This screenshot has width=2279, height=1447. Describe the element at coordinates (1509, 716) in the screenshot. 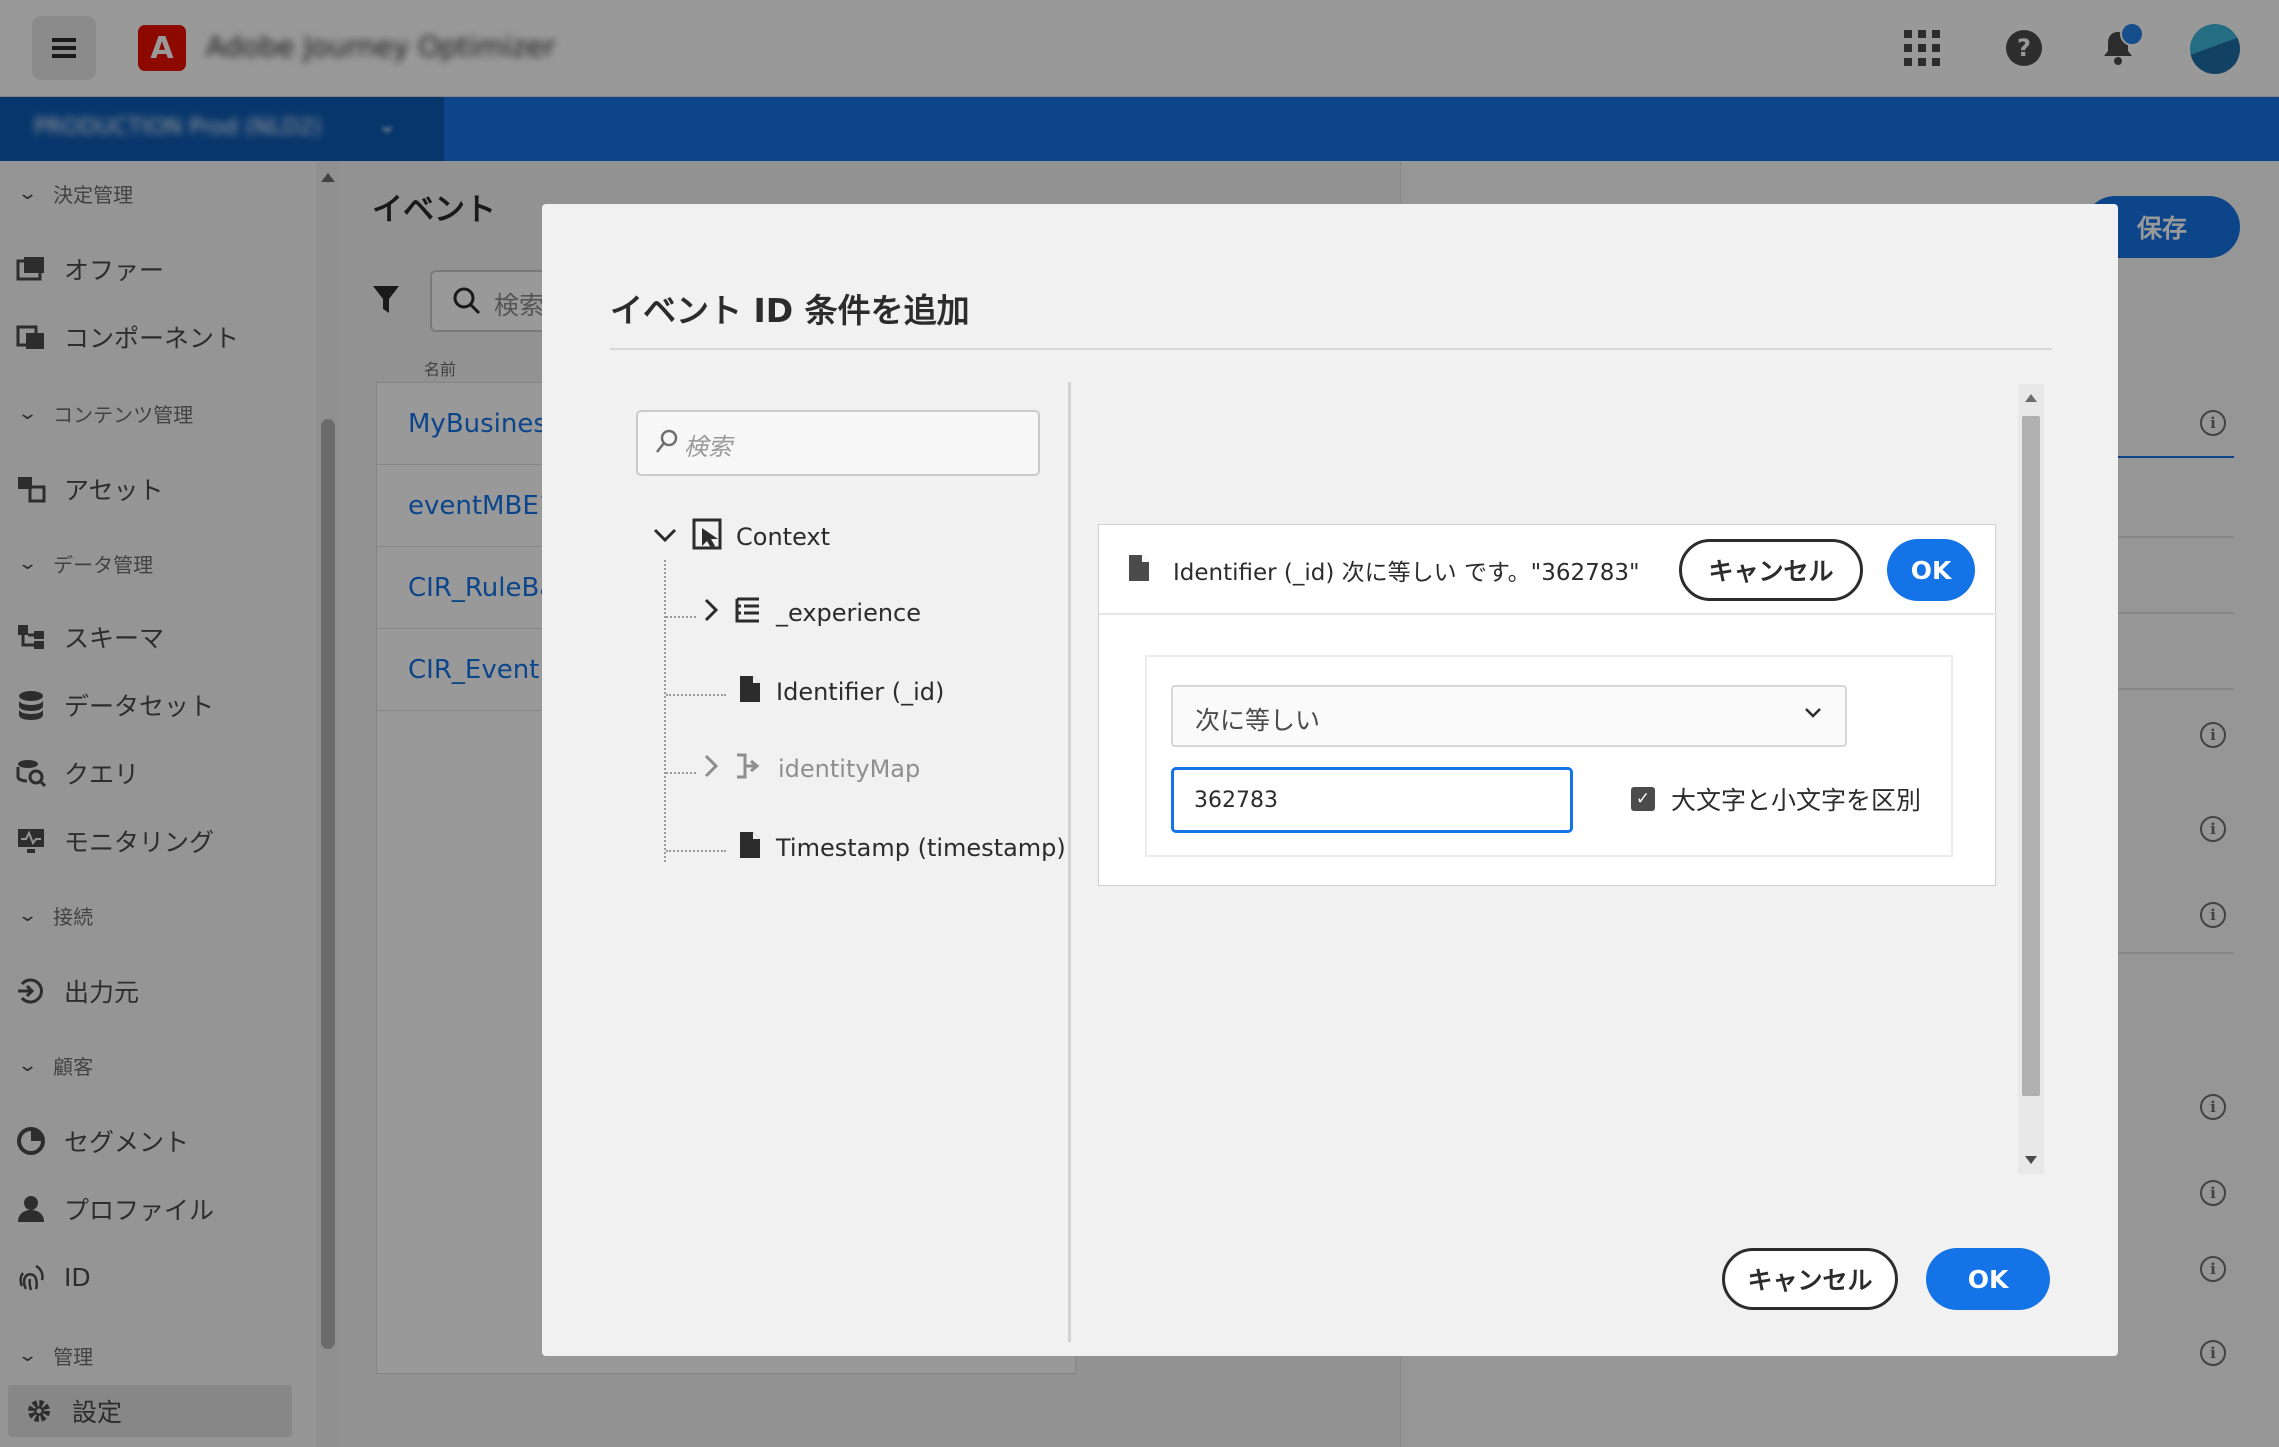

I see `operator-dropdown: 次に等しい` at that location.